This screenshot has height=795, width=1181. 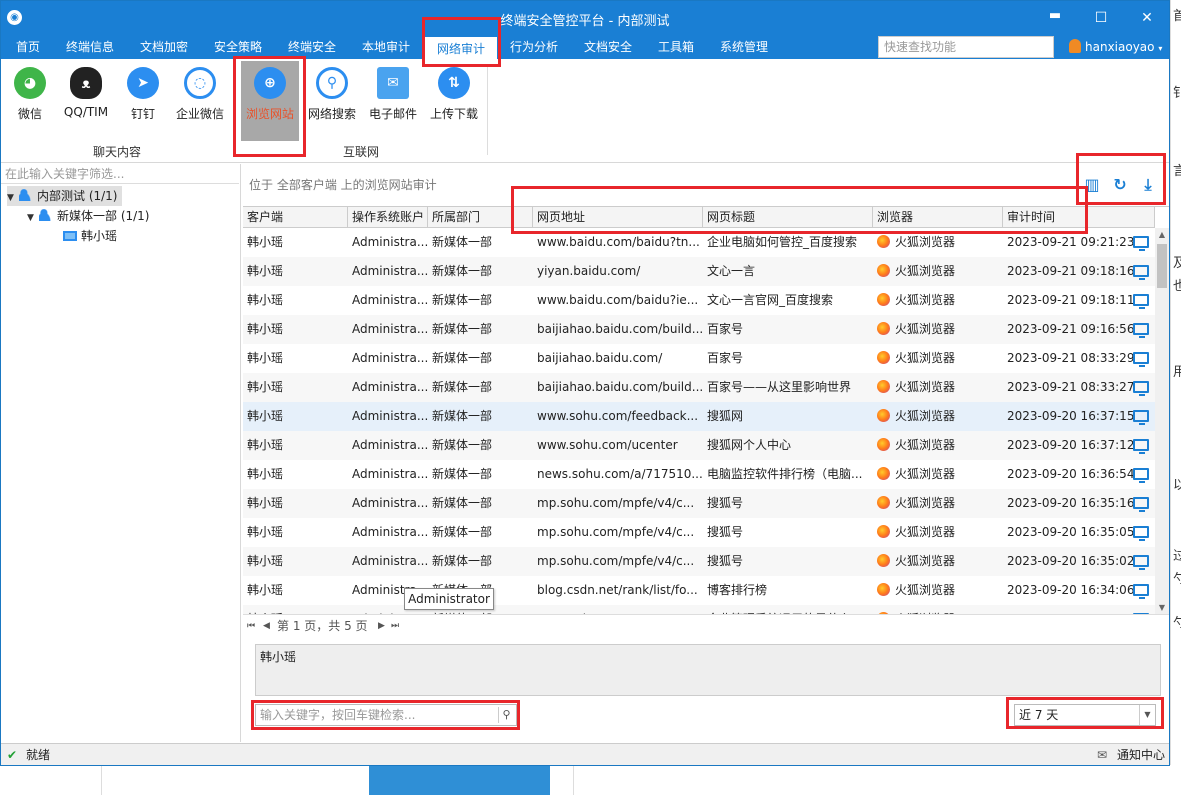 What do you see at coordinates (332, 101) in the screenshot?
I see `ribbon-web-search: ⚲ 网络搜索` at bounding box center [332, 101].